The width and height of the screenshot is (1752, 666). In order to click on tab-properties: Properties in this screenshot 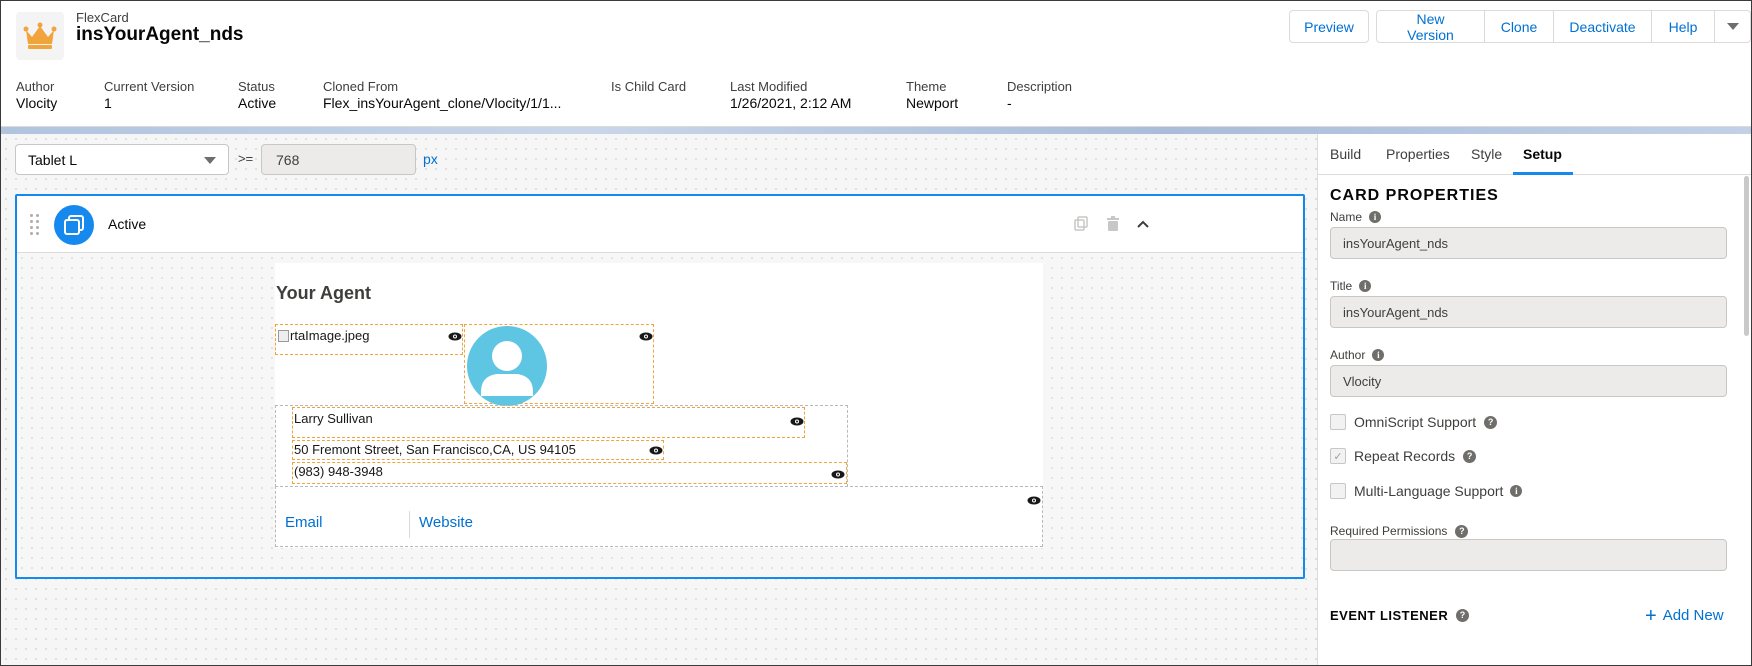, I will do `click(1418, 154)`.